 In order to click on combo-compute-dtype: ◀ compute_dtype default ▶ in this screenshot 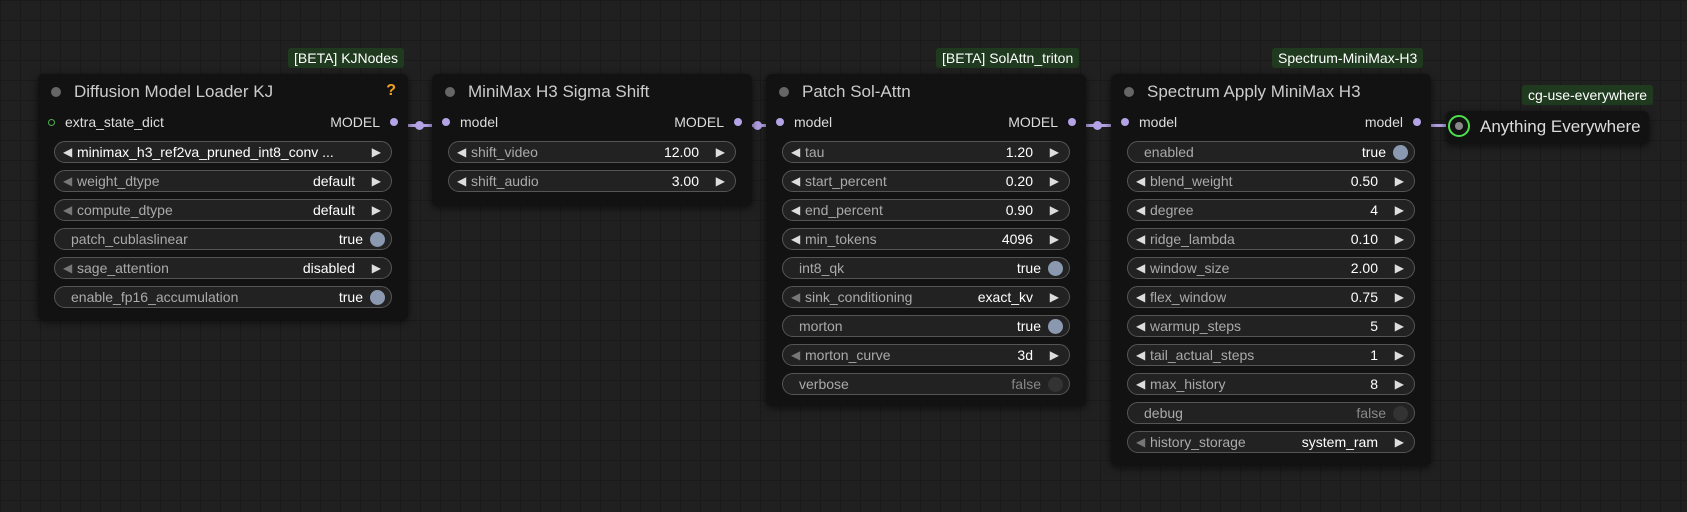, I will do `click(223, 210)`.